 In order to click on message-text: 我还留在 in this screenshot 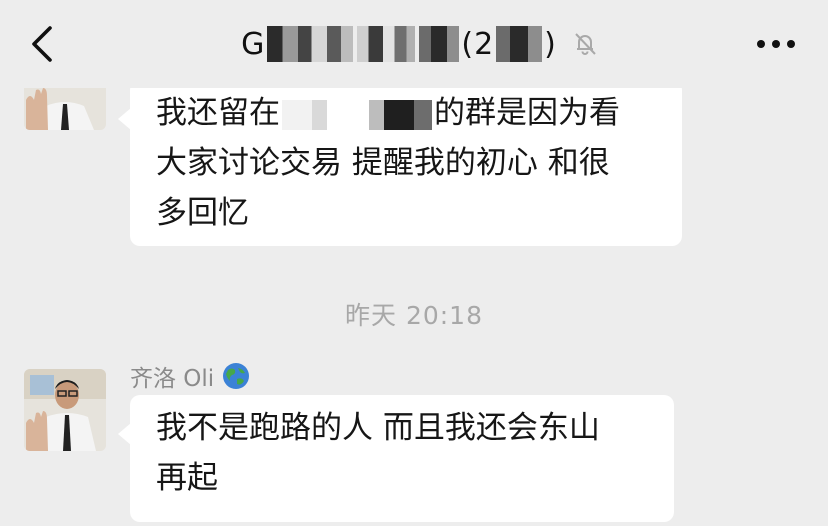, I will do `click(218, 113)`.